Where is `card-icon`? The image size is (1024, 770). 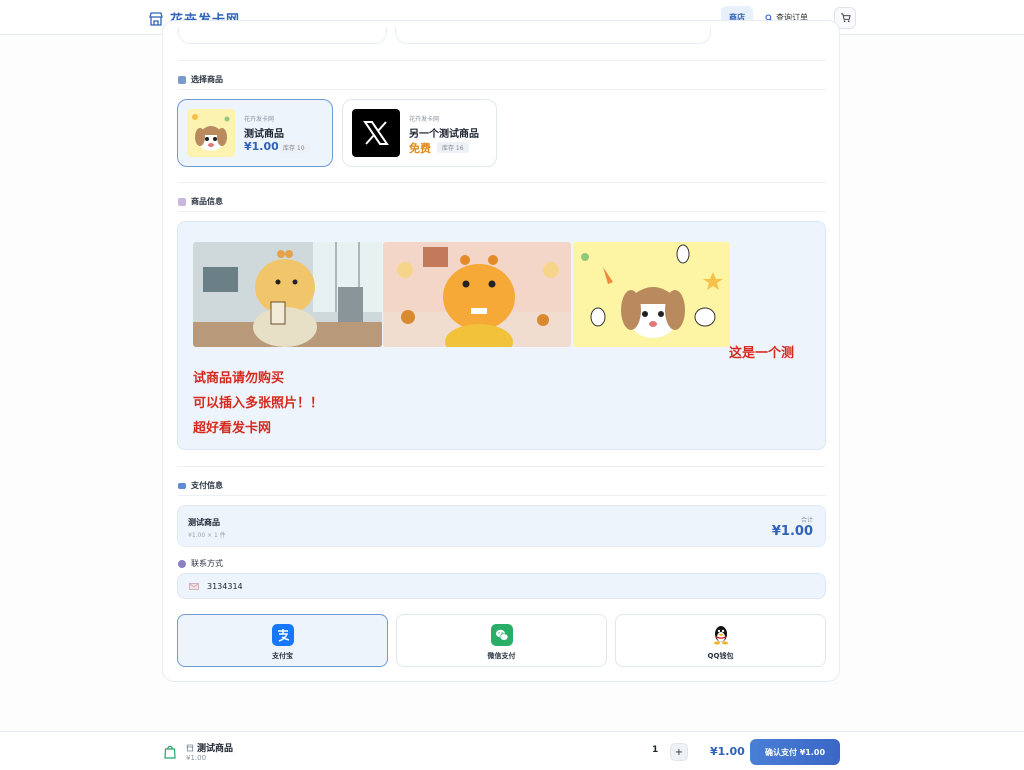 card-icon is located at coordinates (182, 485).